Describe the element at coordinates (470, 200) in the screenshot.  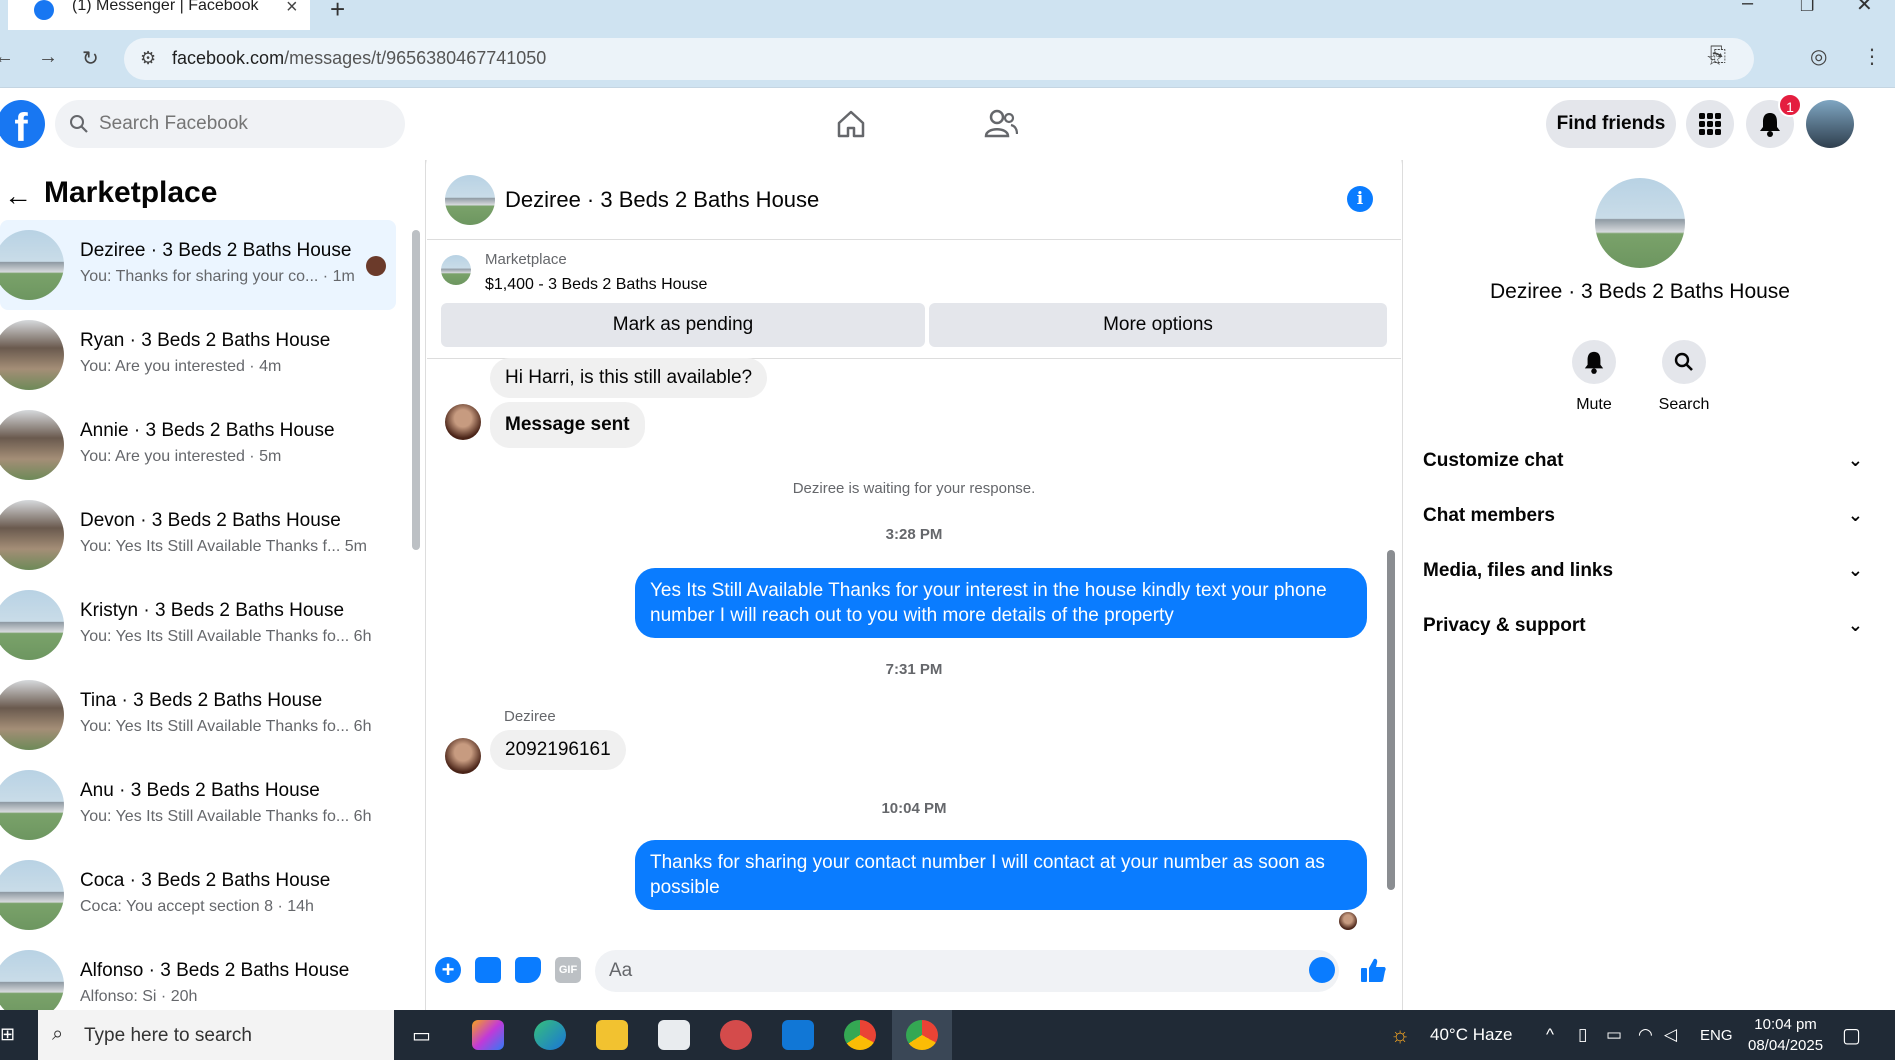
I see `chat-avatar` at that location.